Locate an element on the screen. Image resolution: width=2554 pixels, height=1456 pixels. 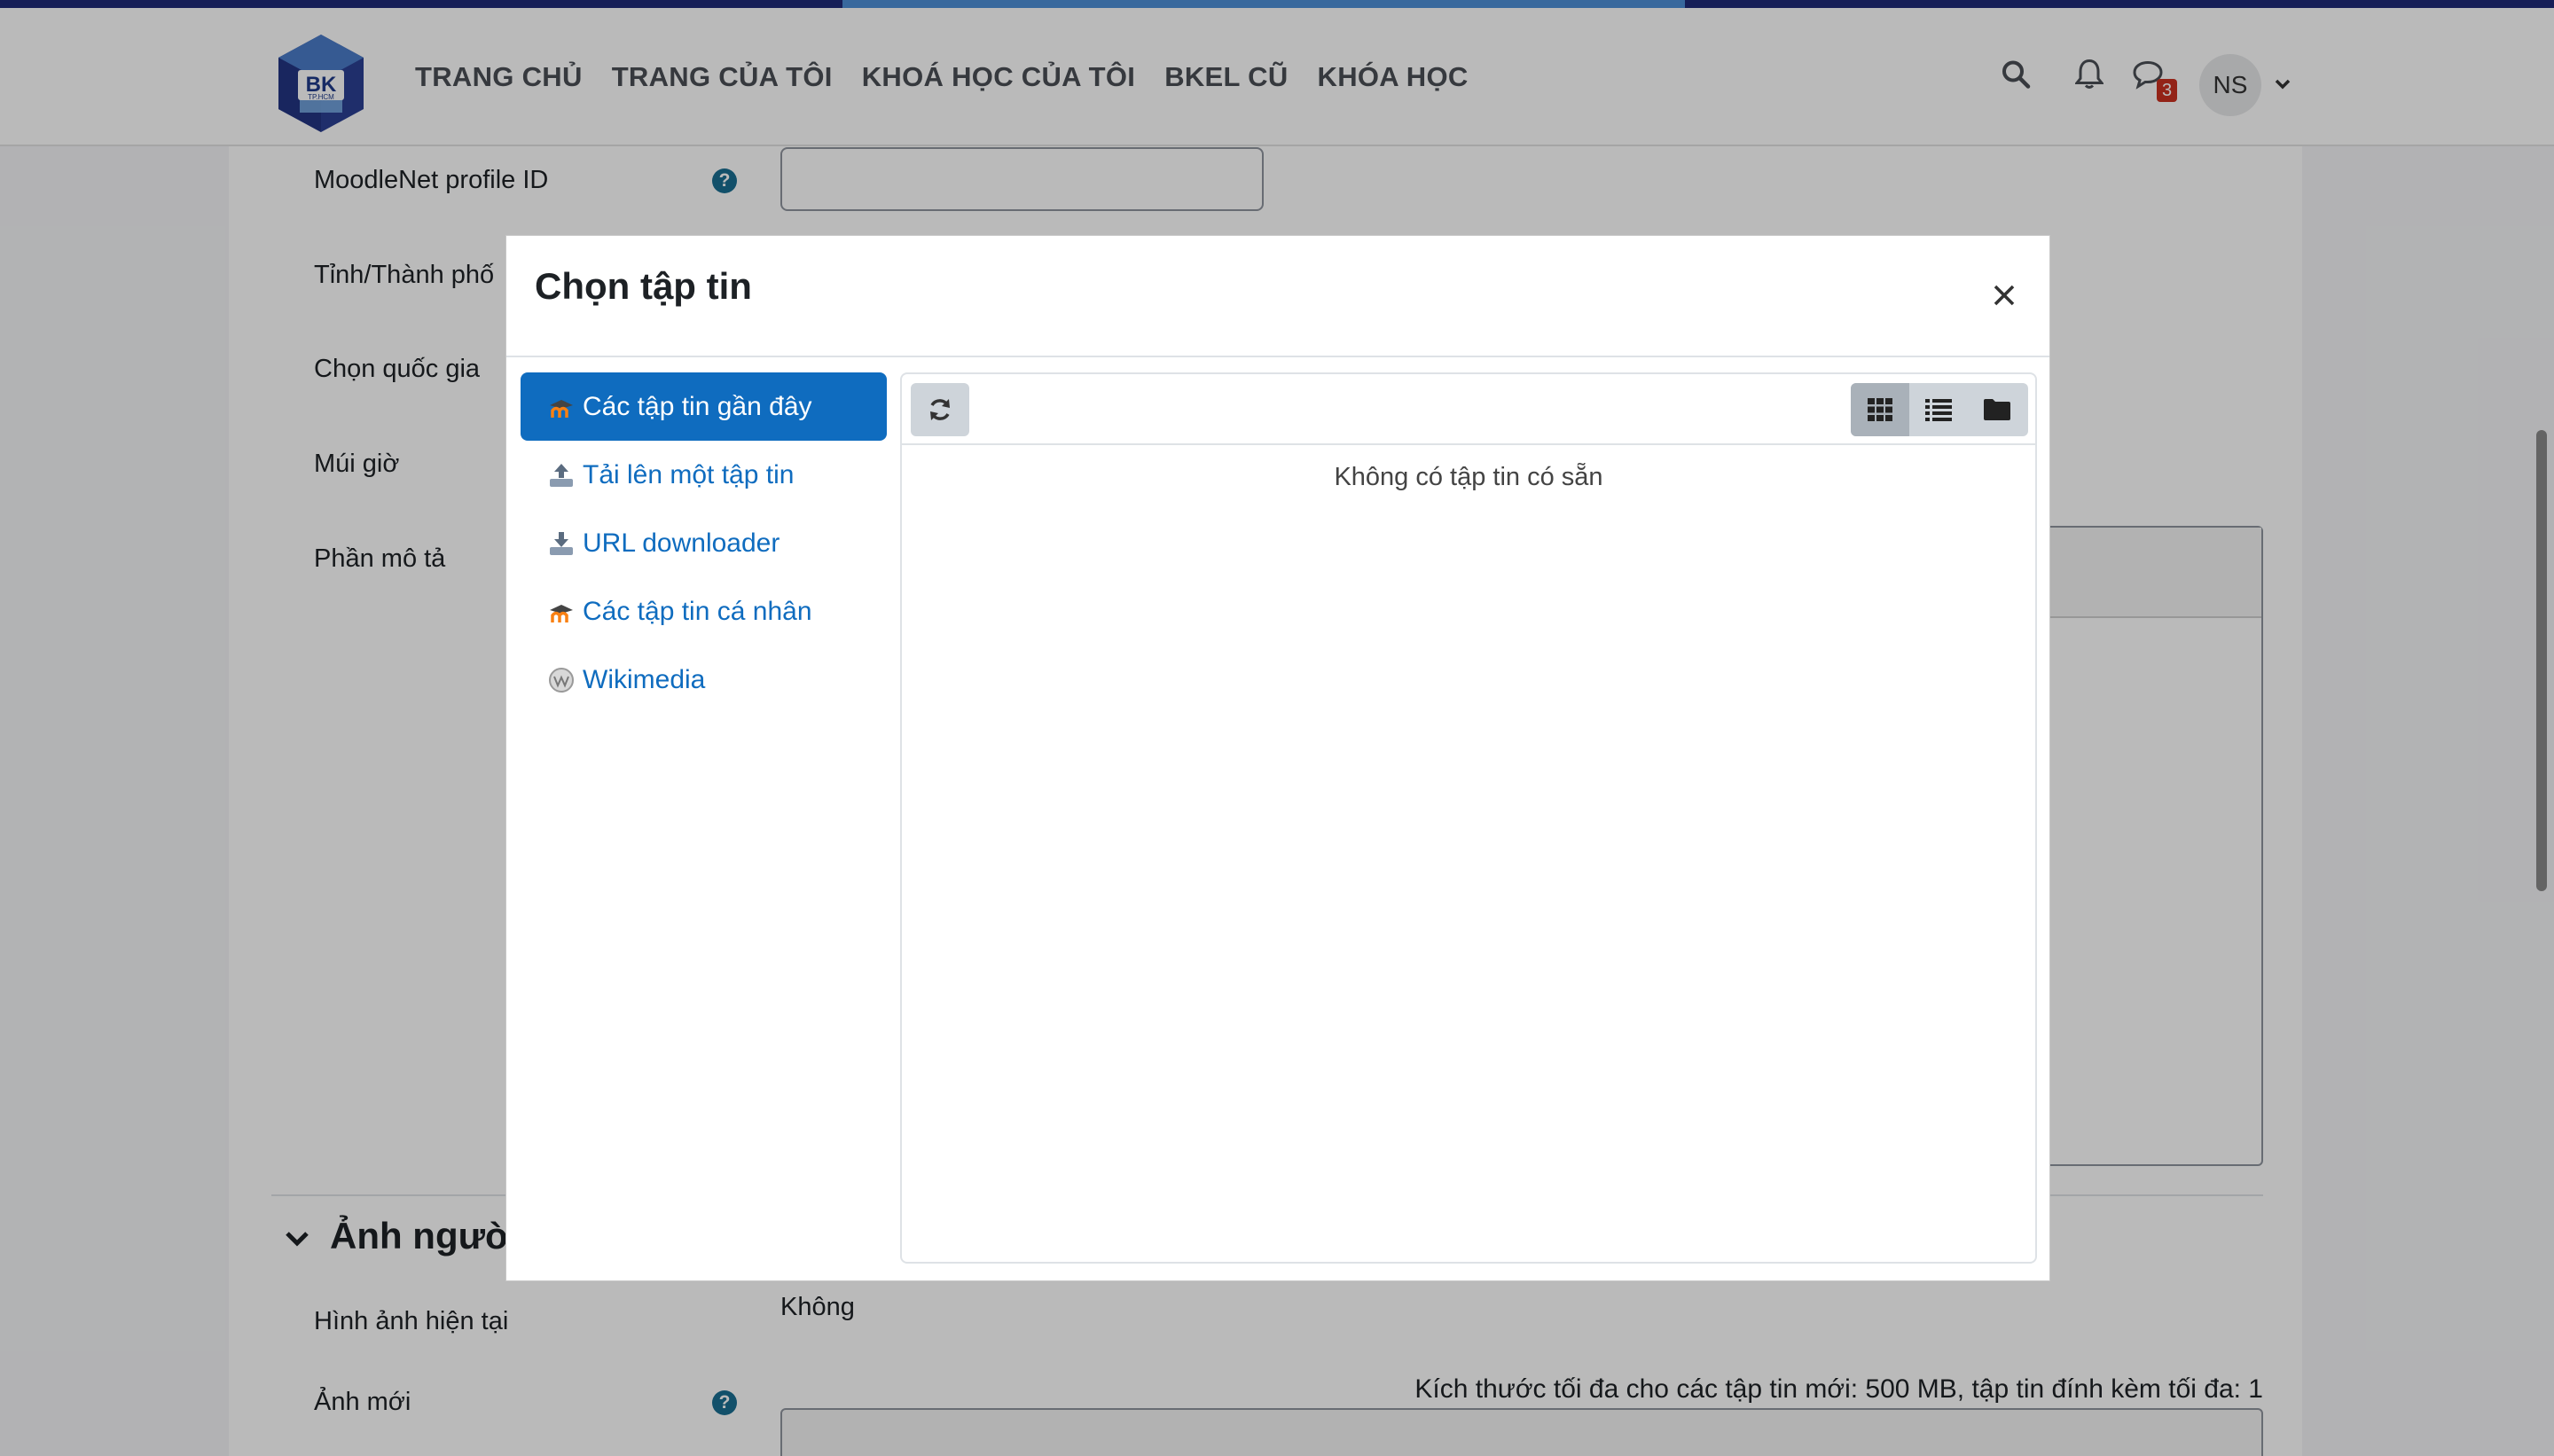
repository-upload-file: Tải lên một tập tin is located at coordinates (704, 475).